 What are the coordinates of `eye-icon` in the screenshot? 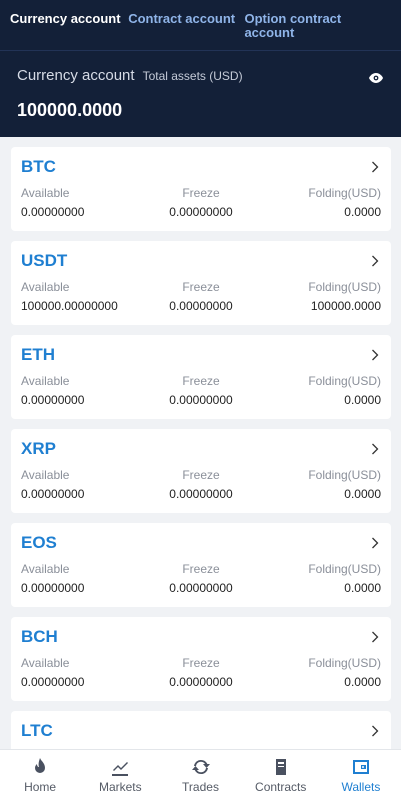 It's located at (376, 78).